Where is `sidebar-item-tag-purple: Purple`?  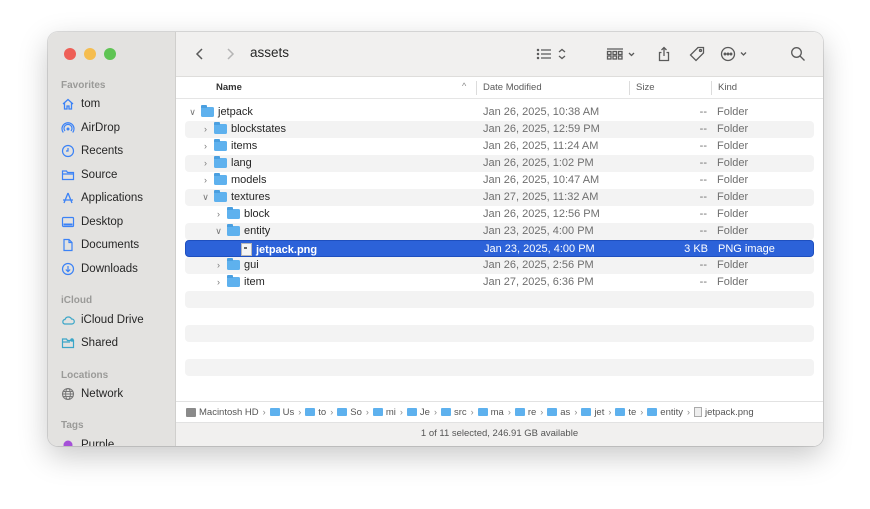
sidebar-item-tag-purple: Purple is located at coordinates (87, 440).